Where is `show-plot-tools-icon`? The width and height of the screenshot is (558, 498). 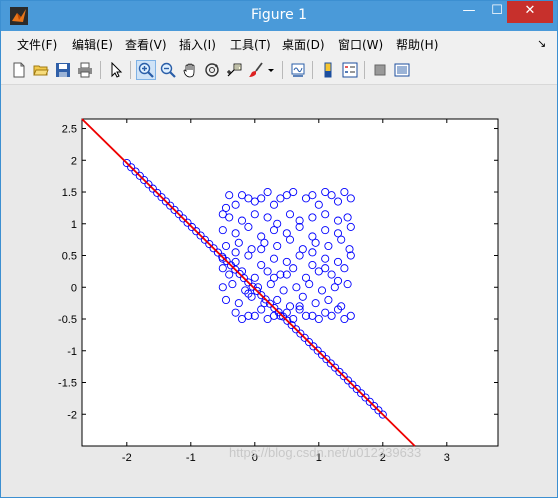 show-plot-tools-icon is located at coordinates (402, 70).